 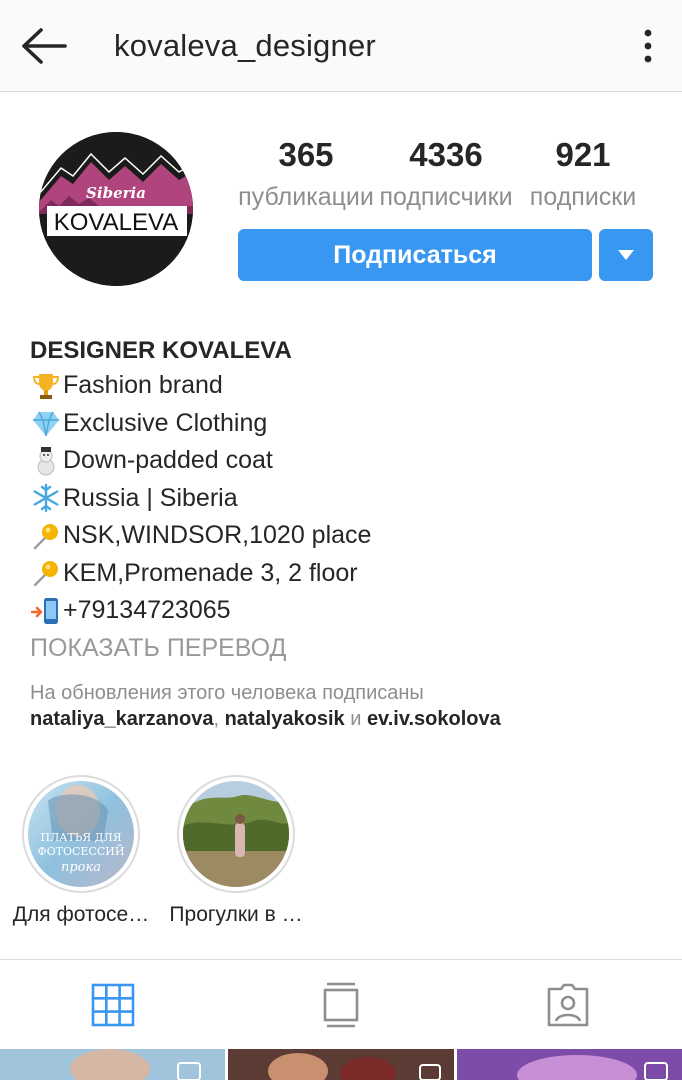 What do you see at coordinates (583, 154) in the screenshot?
I see `following-count-value: 921` at bounding box center [583, 154].